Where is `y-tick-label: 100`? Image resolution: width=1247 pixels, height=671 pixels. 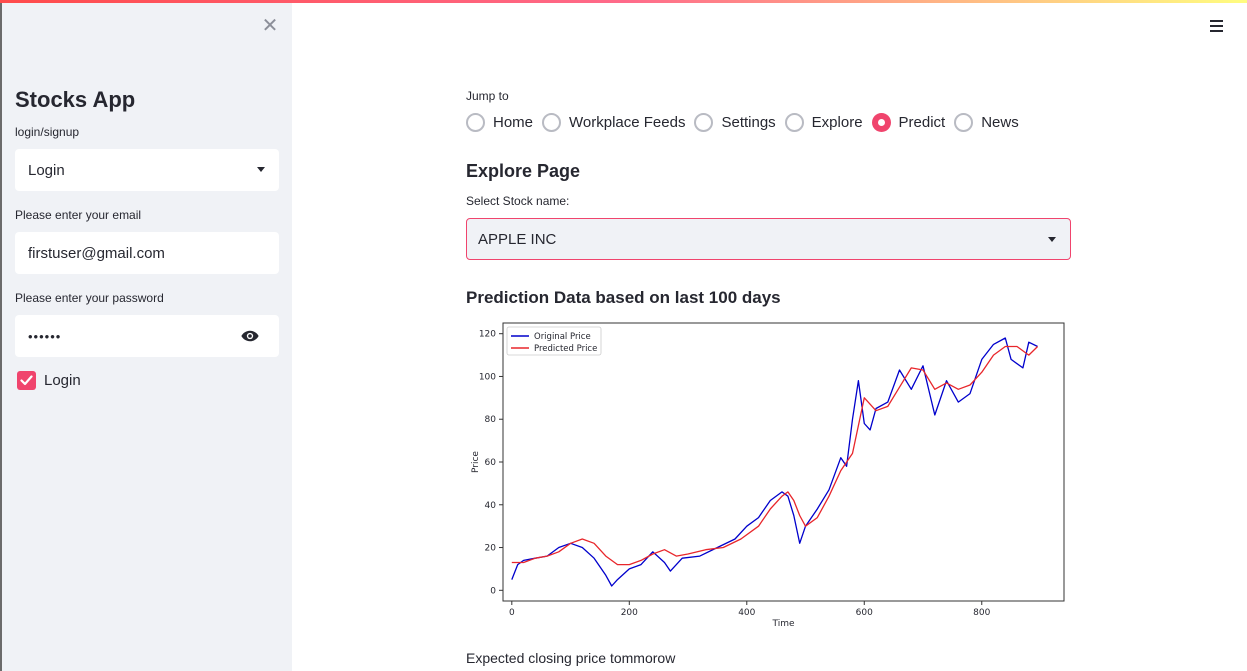
y-tick-label: 100 is located at coordinates (487, 377).